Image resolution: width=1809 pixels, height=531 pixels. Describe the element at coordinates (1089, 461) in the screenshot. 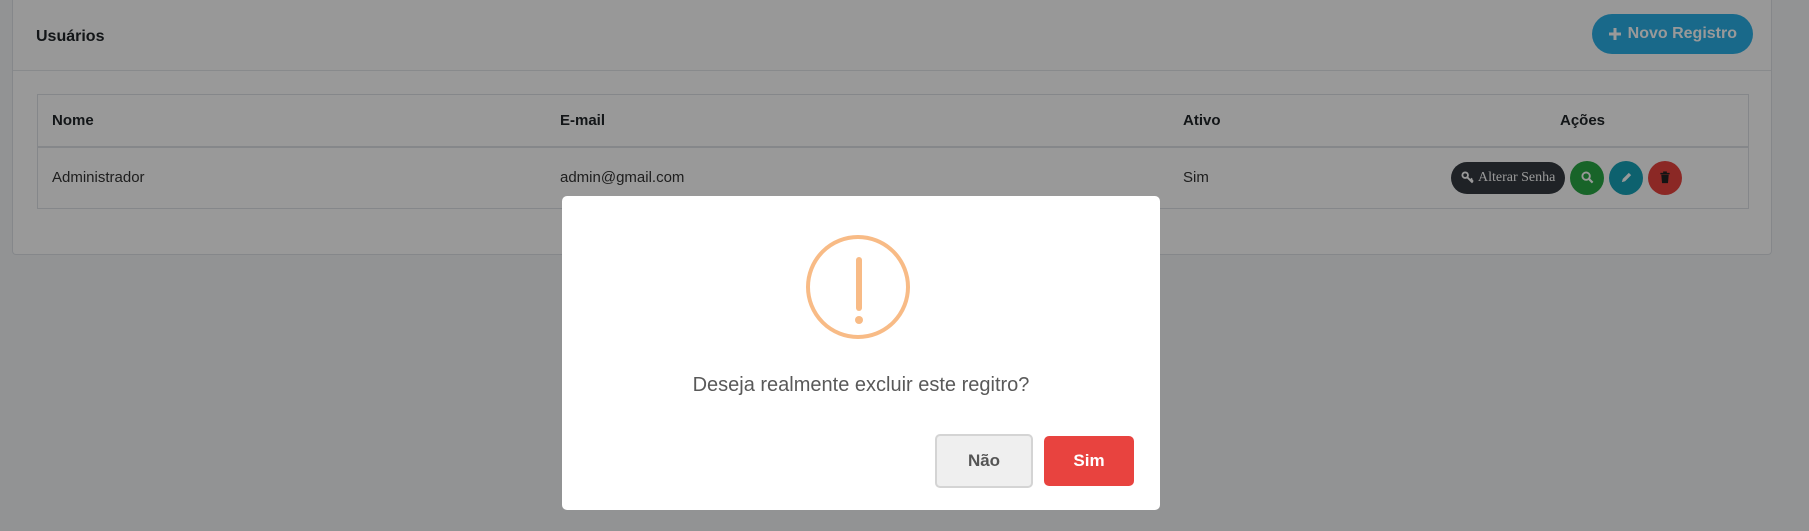

I see `confirm-button: Sim` at that location.